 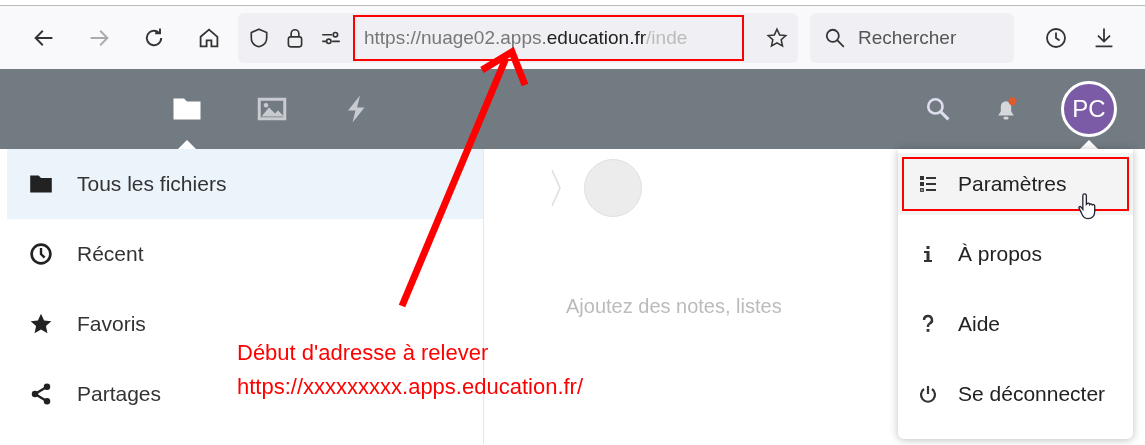 I want to click on share-icon, so click(x=41, y=394).